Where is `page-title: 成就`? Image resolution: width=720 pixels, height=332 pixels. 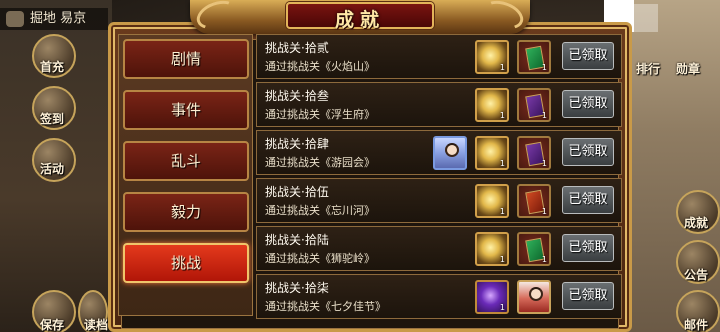
page-title: 成就 is located at coordinates (359, 20).